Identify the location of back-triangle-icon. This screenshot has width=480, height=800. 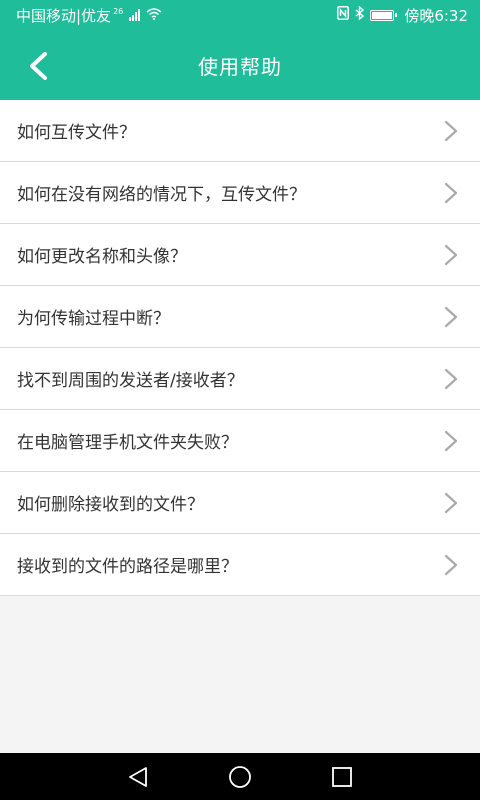
(138, 777).